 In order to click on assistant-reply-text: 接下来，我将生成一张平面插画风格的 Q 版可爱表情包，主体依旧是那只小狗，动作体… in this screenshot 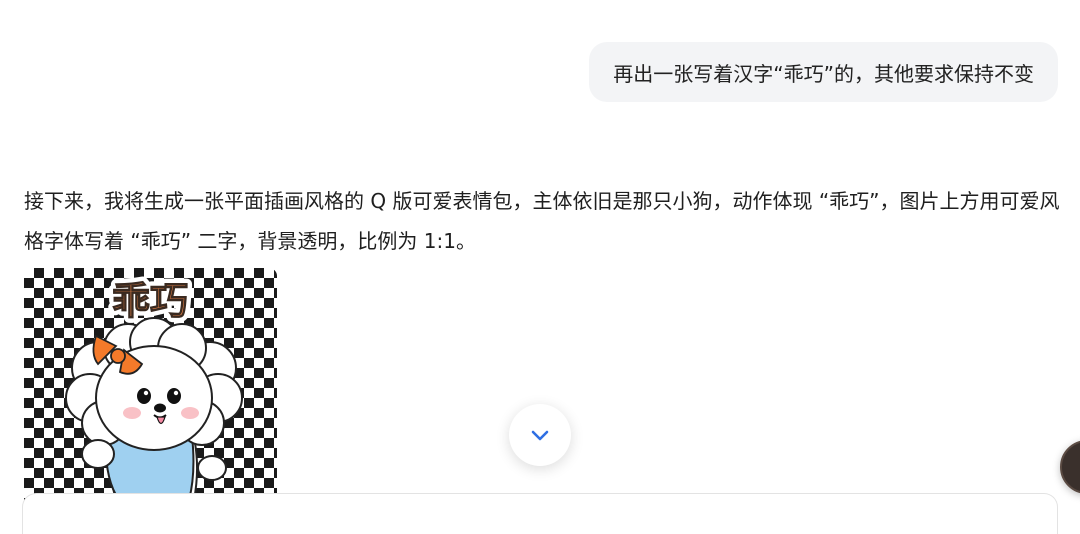, I will do `click(542, 221)`.